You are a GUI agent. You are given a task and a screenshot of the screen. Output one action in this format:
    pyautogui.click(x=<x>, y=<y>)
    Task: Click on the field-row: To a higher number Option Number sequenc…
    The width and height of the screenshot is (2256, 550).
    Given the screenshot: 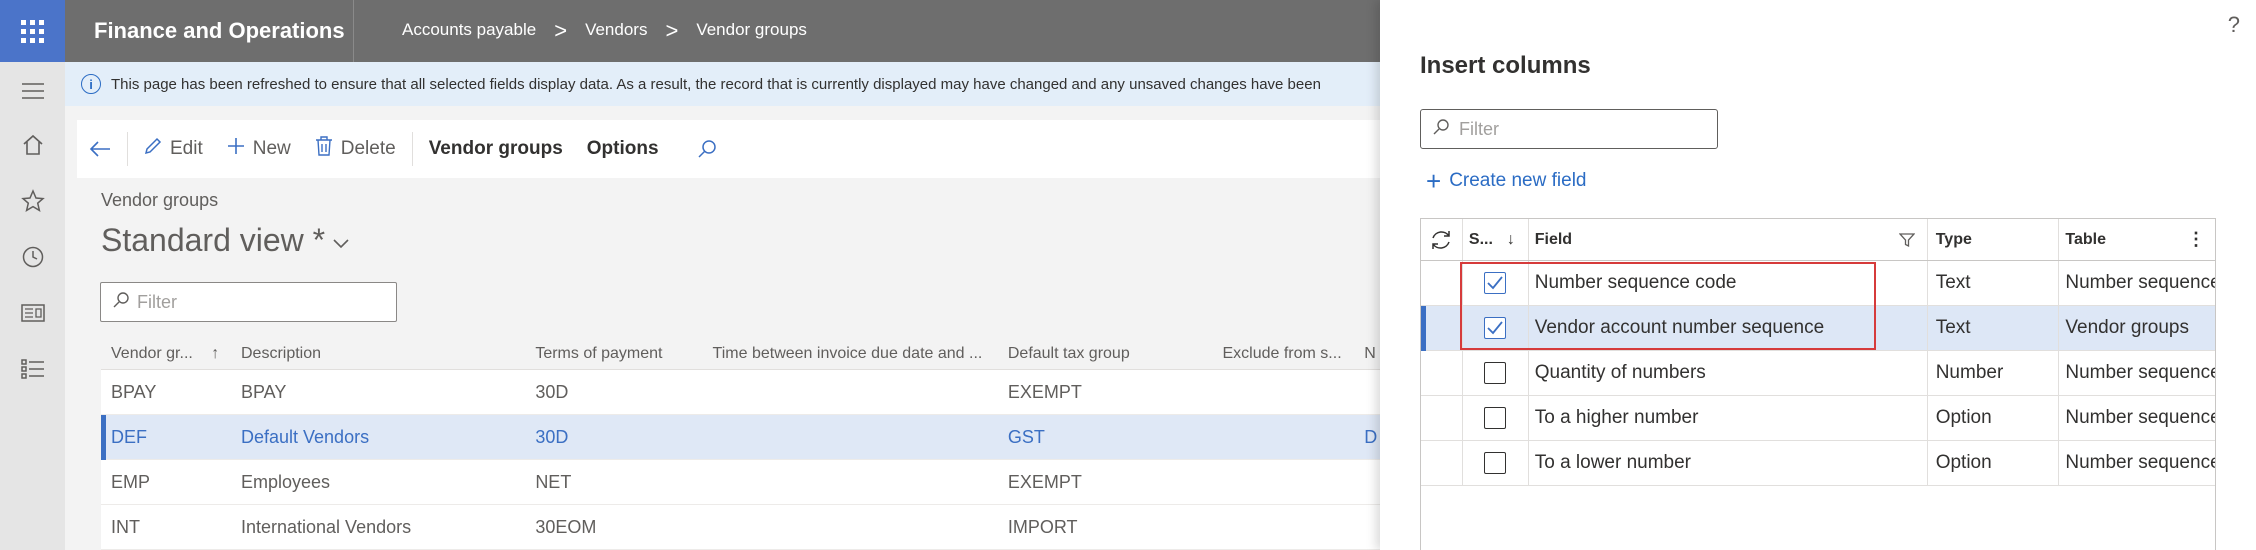 What is the action you would take?
    pyautogui.click(x=1818, y=418)
    